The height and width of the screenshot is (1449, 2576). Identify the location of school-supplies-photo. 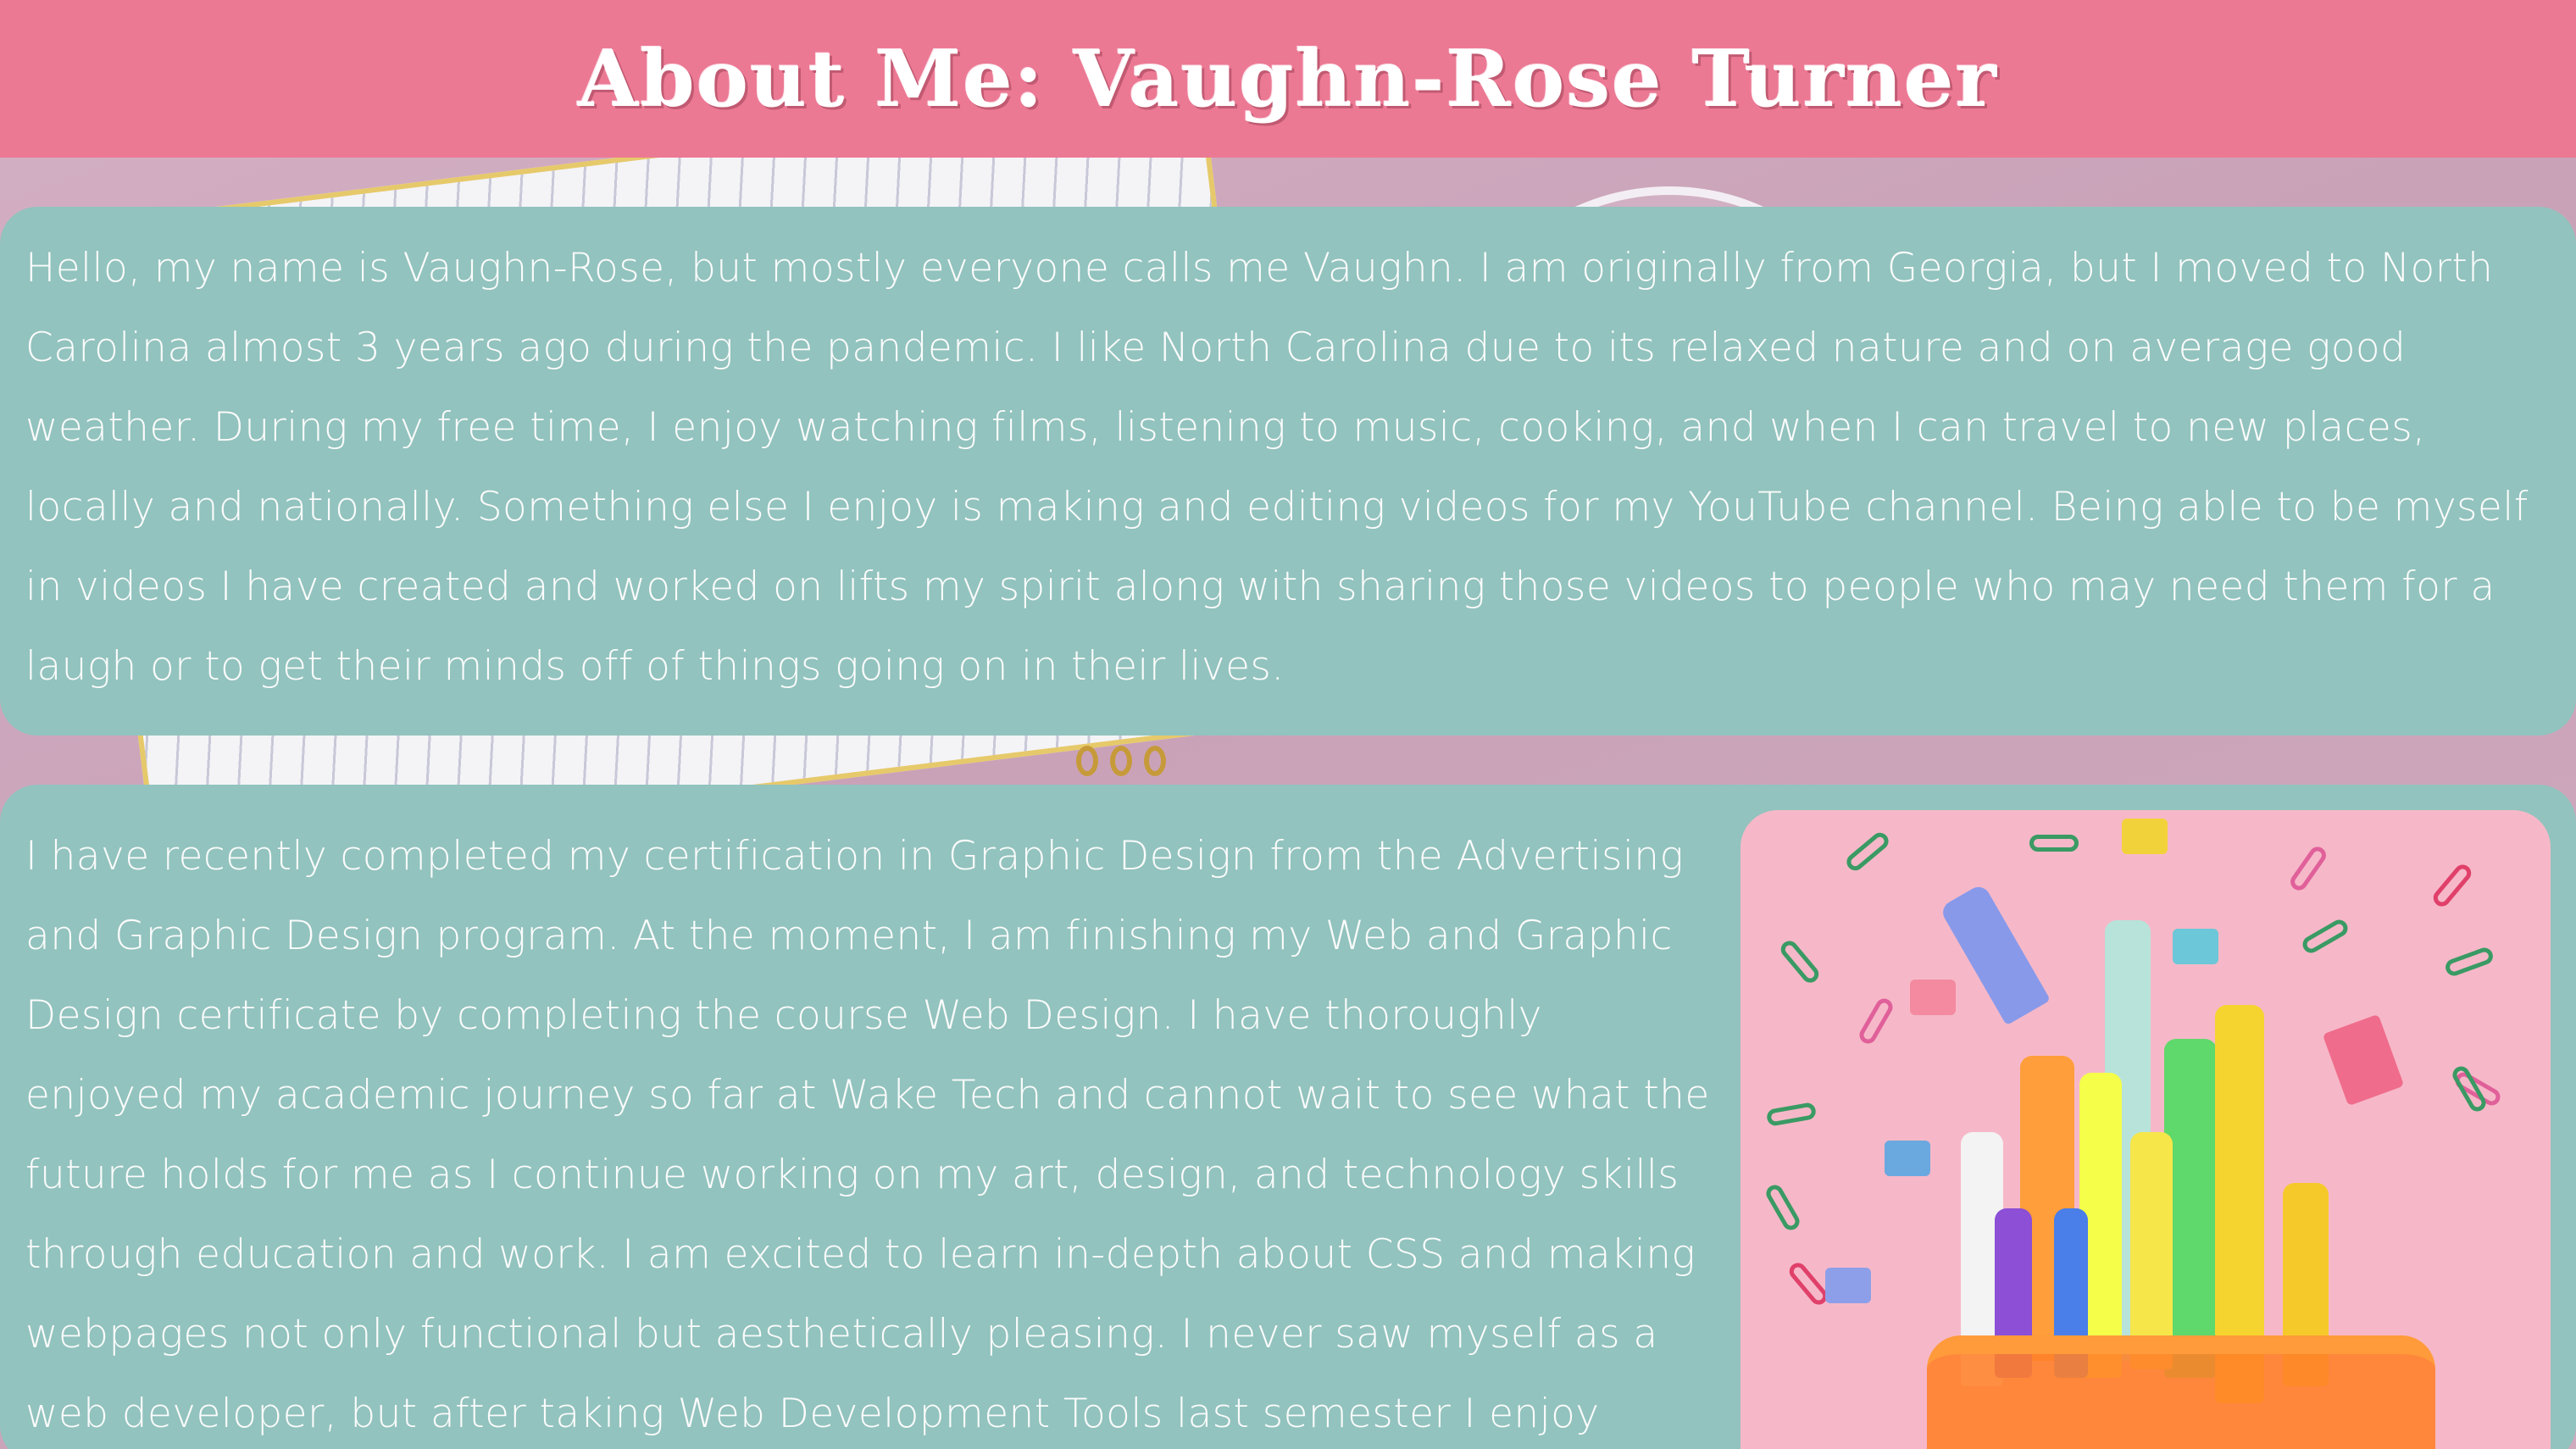
(2145, 1129).